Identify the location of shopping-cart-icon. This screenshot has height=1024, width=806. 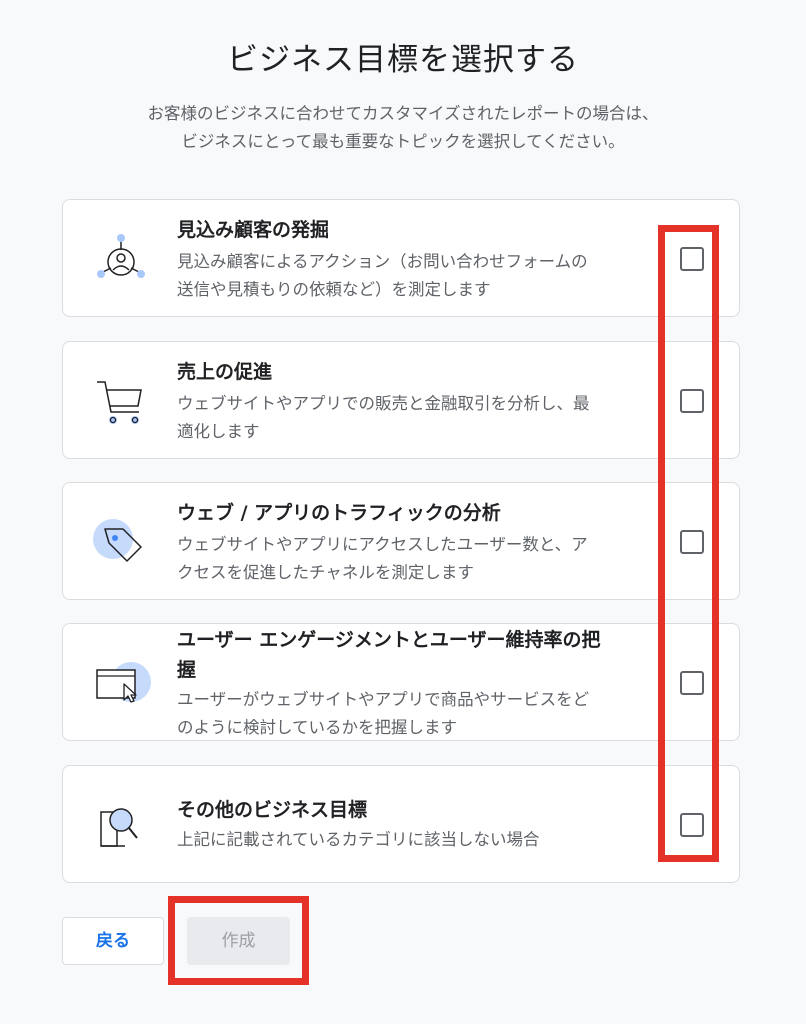
(121, 402).